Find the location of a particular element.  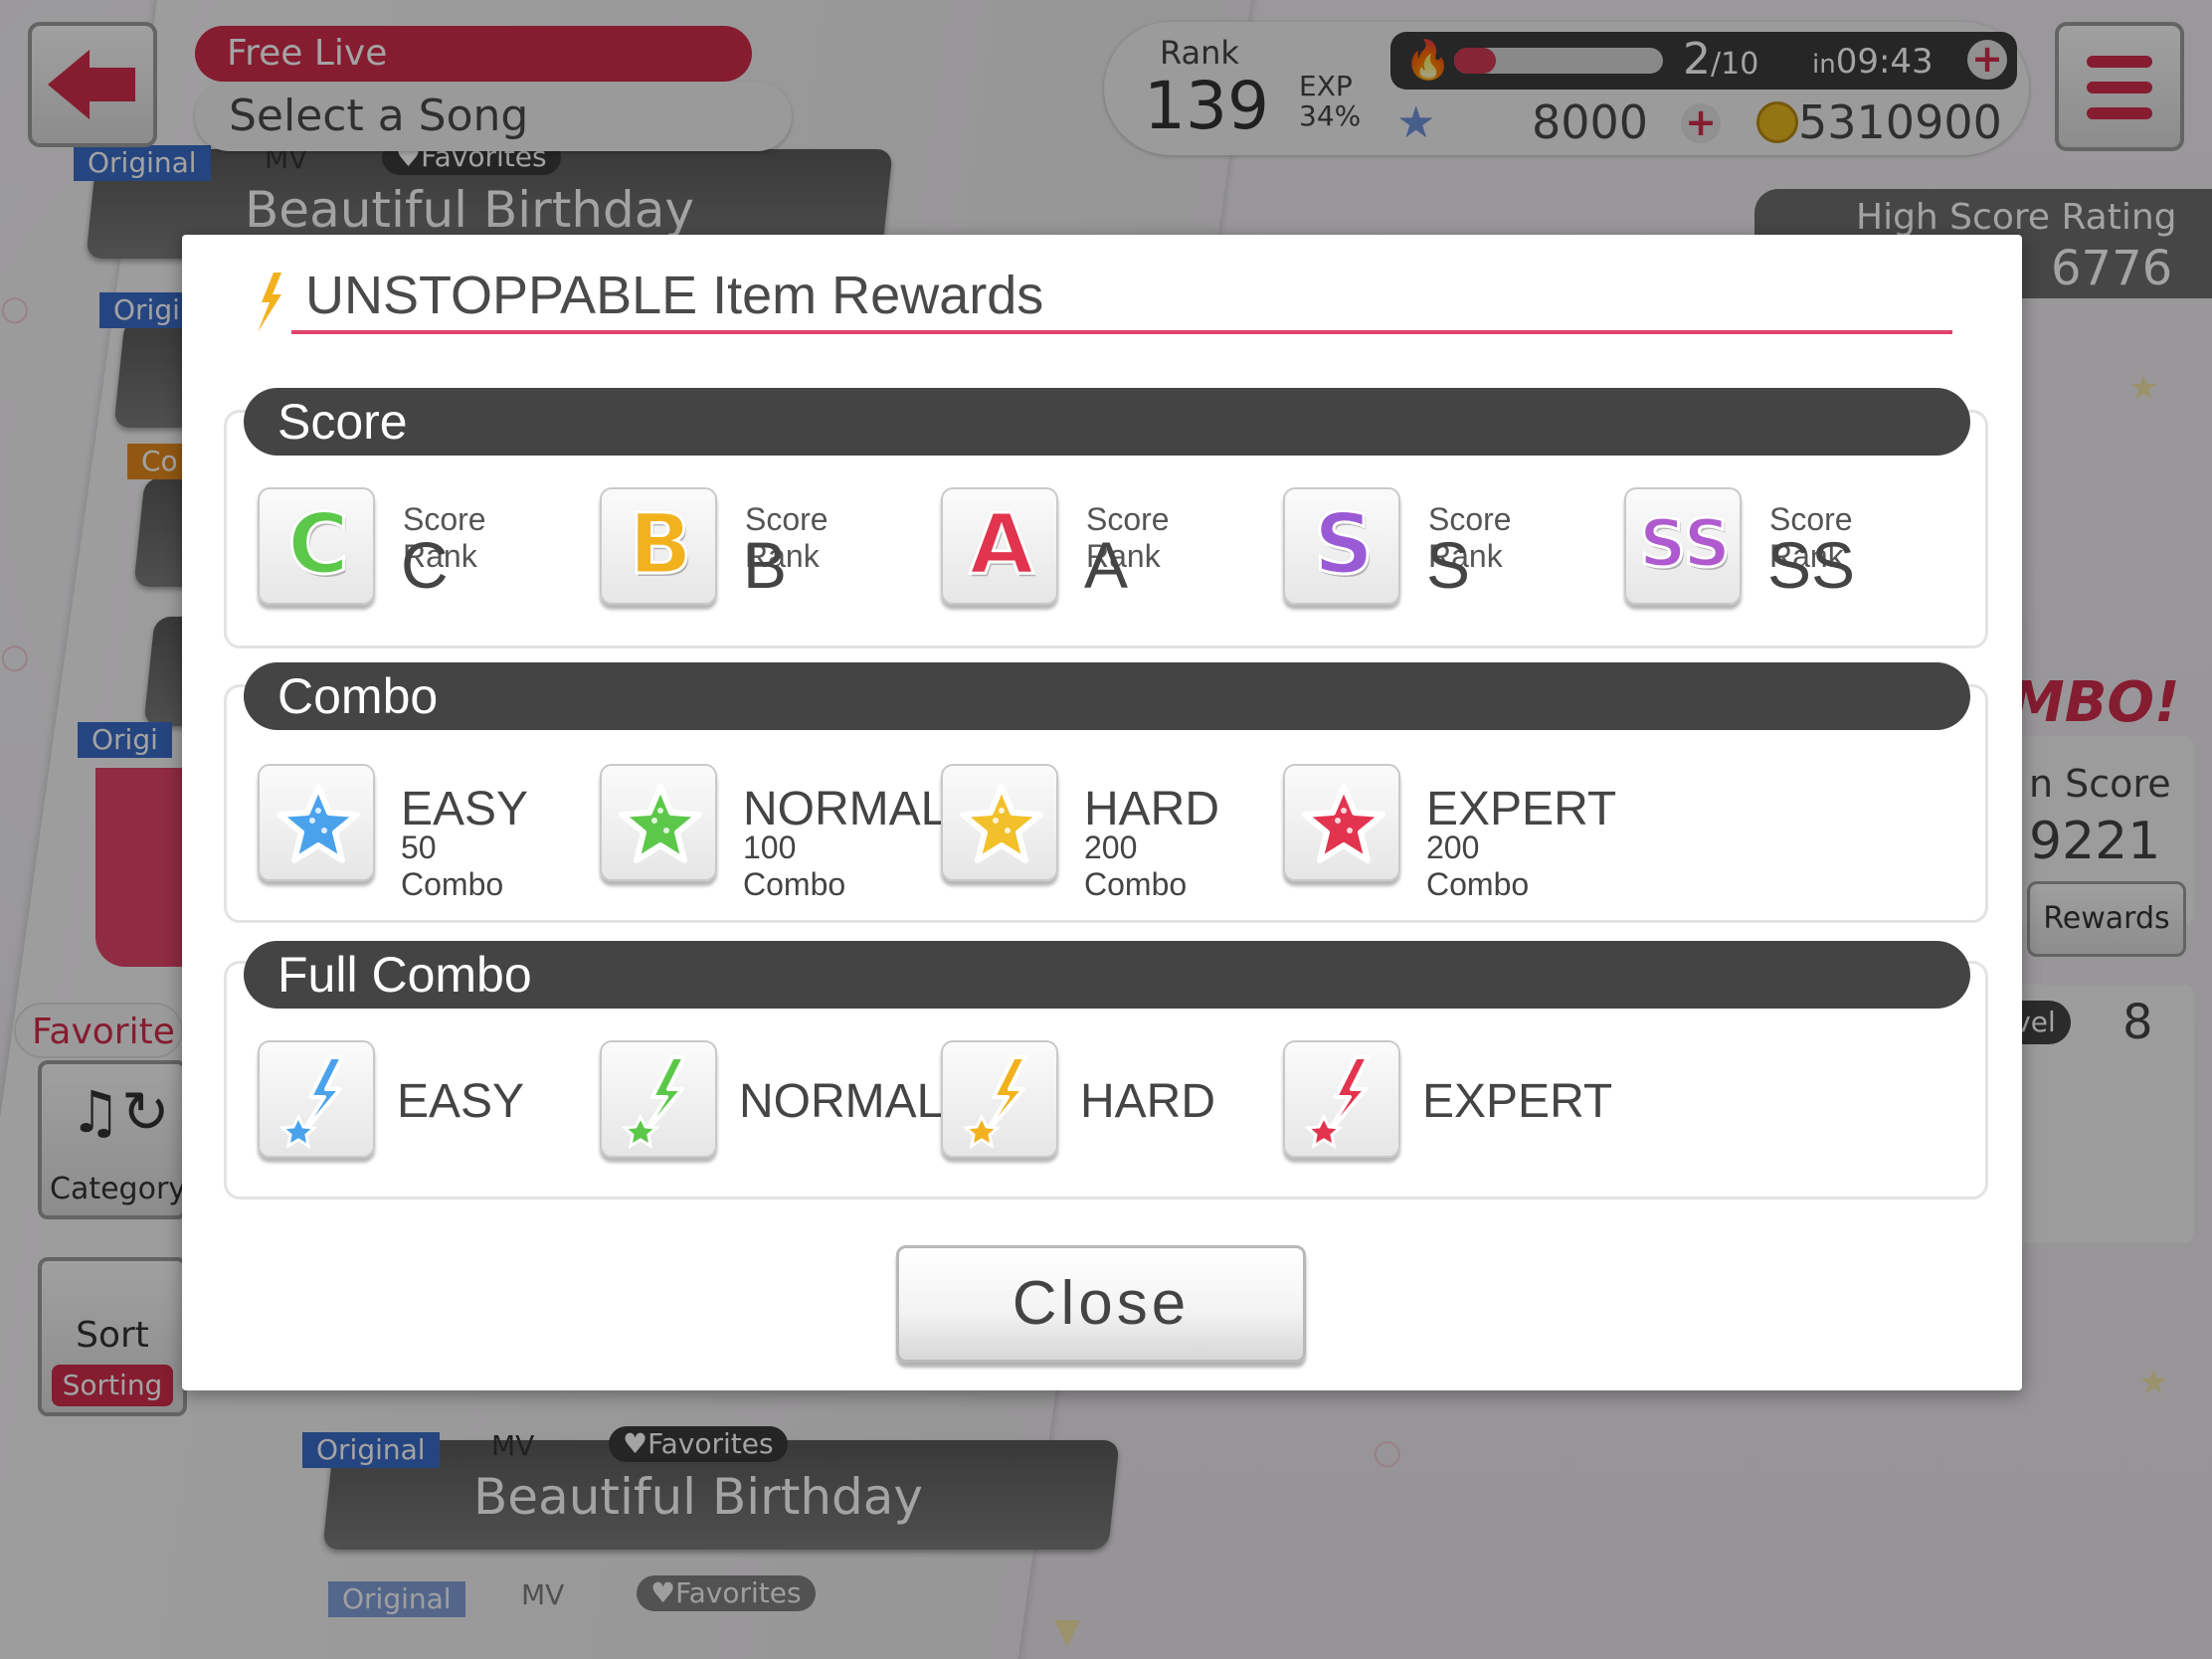

combo-requirement: 50 Combo is located at coordinates (452, 866).